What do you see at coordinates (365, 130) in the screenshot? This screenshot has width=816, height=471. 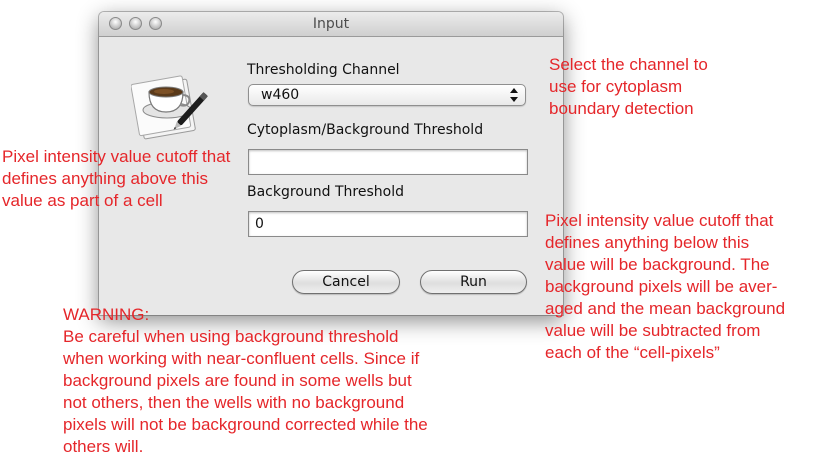 I see `cytoplasm-threshold-label: Cytoplasm/Background Threshold` at bounding box center [365, 130].